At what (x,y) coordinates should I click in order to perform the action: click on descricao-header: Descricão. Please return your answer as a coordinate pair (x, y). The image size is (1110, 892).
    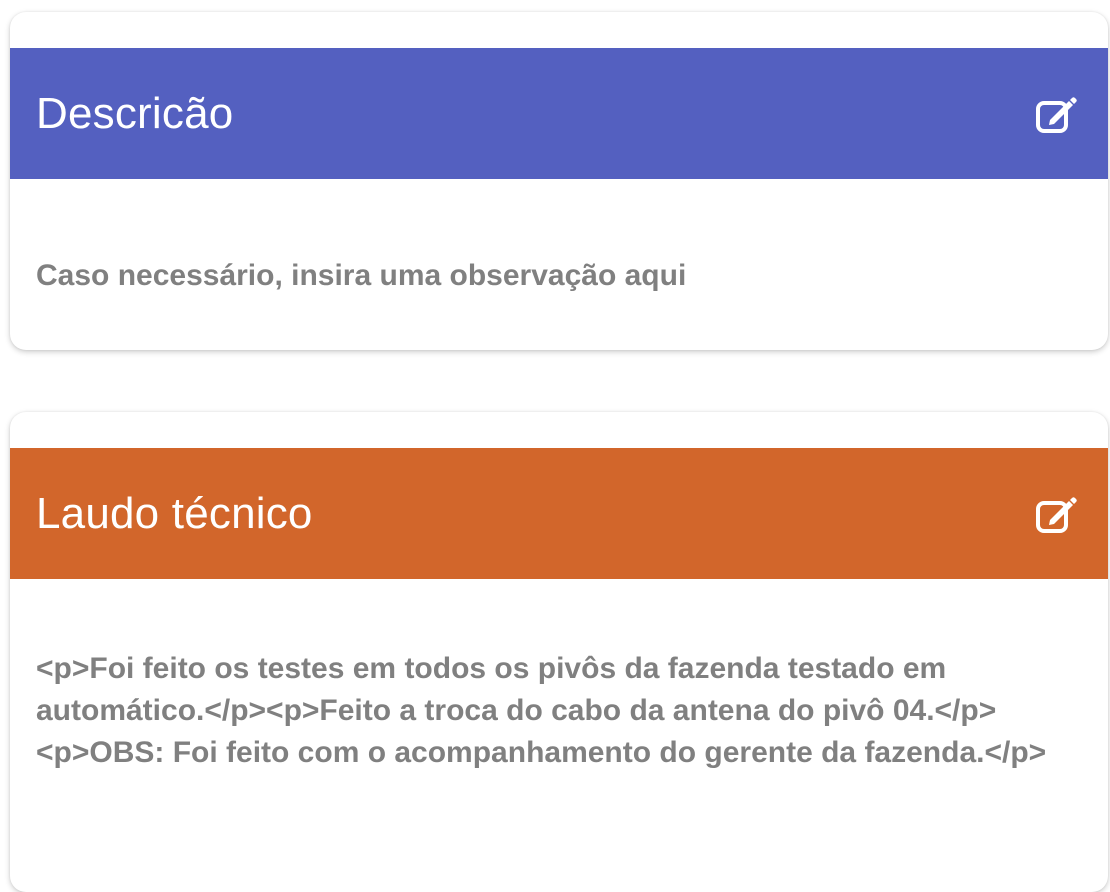
    Looking at the image, I should click on (559, 113).